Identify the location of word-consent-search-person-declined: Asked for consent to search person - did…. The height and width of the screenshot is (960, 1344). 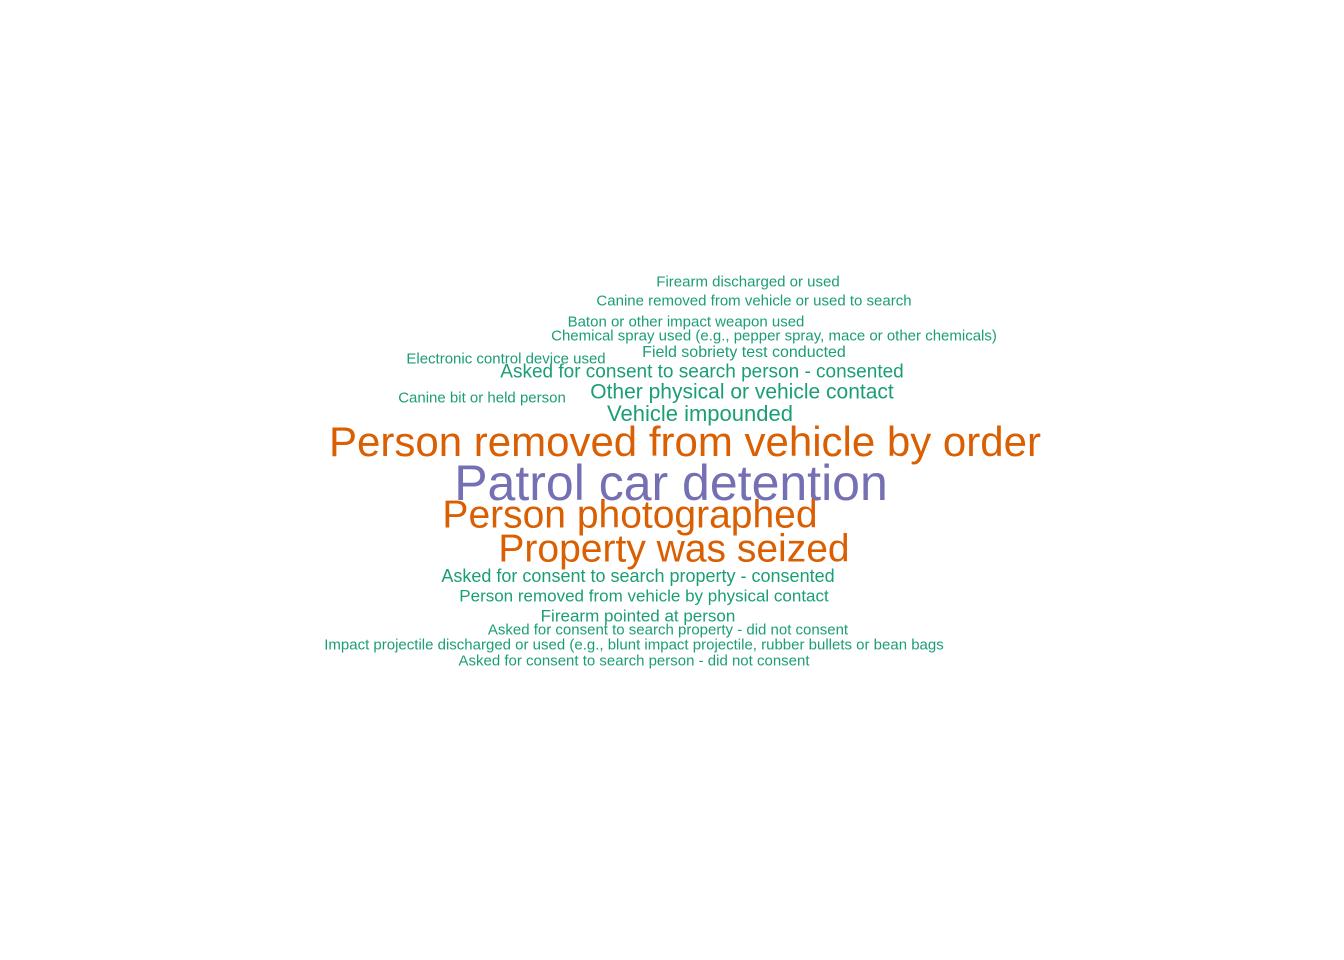
(634, 661).